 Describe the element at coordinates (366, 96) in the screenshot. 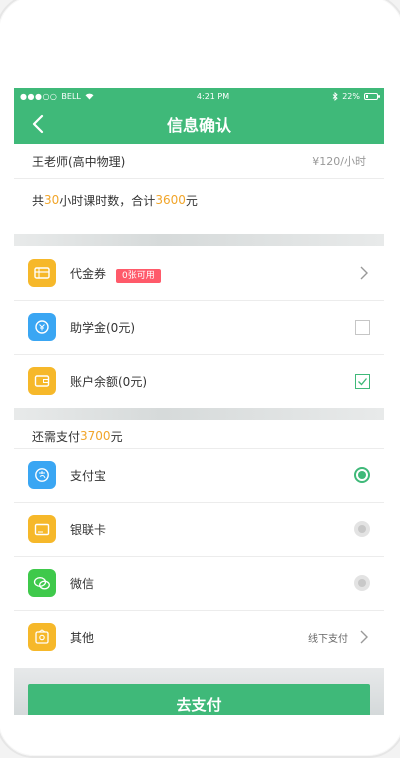

I see `battery-fill` at that location.